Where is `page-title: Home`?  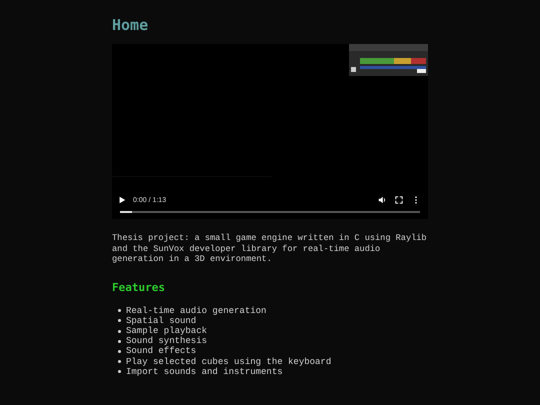
page-title: Home is located at coordinates (131, 25).